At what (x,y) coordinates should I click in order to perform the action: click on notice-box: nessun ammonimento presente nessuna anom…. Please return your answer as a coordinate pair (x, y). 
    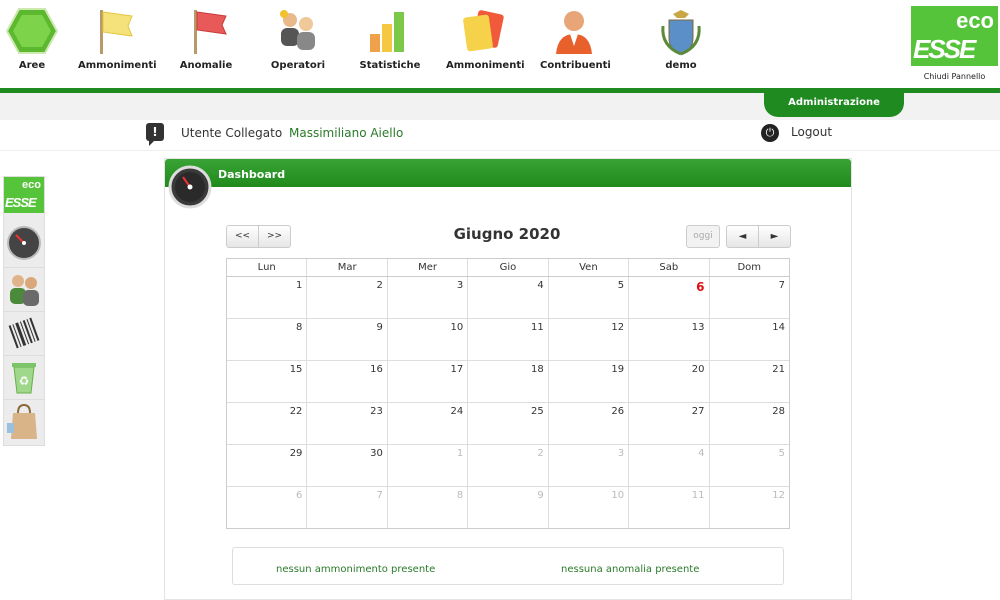
    Looking at the image, I should click on (508, 566).